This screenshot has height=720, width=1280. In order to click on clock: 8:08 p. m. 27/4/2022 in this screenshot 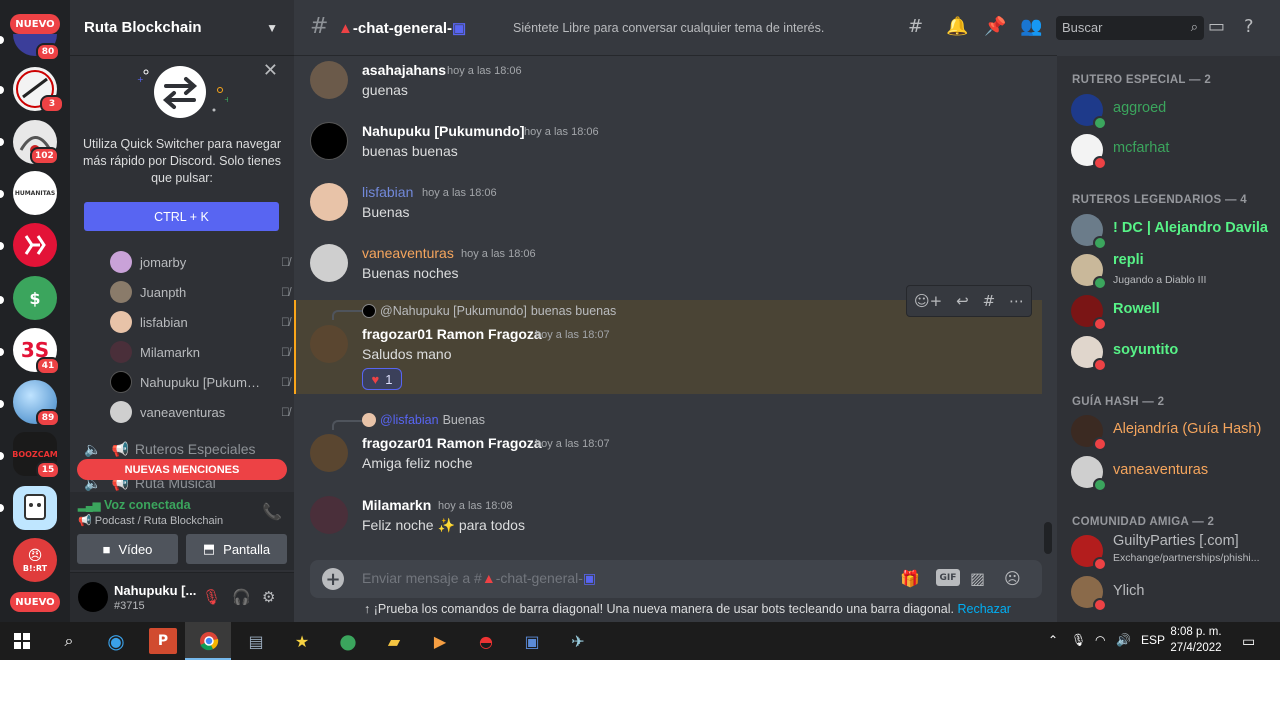, I will do `click(1196, 640)`.